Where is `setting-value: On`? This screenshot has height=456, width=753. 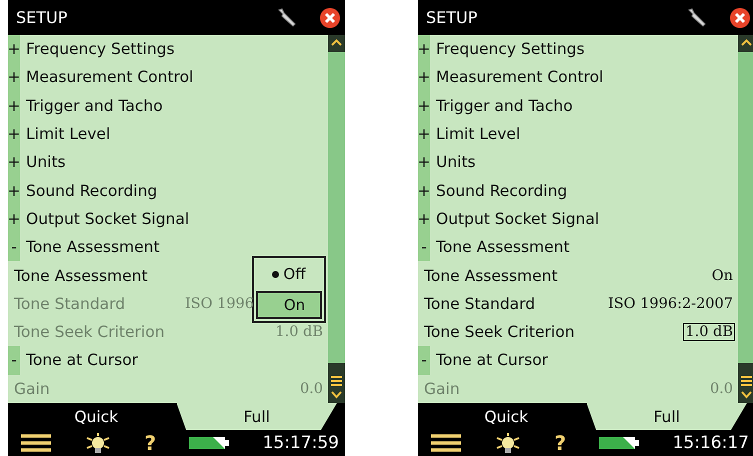
setting-value: On is located at coordinates (722, 275).